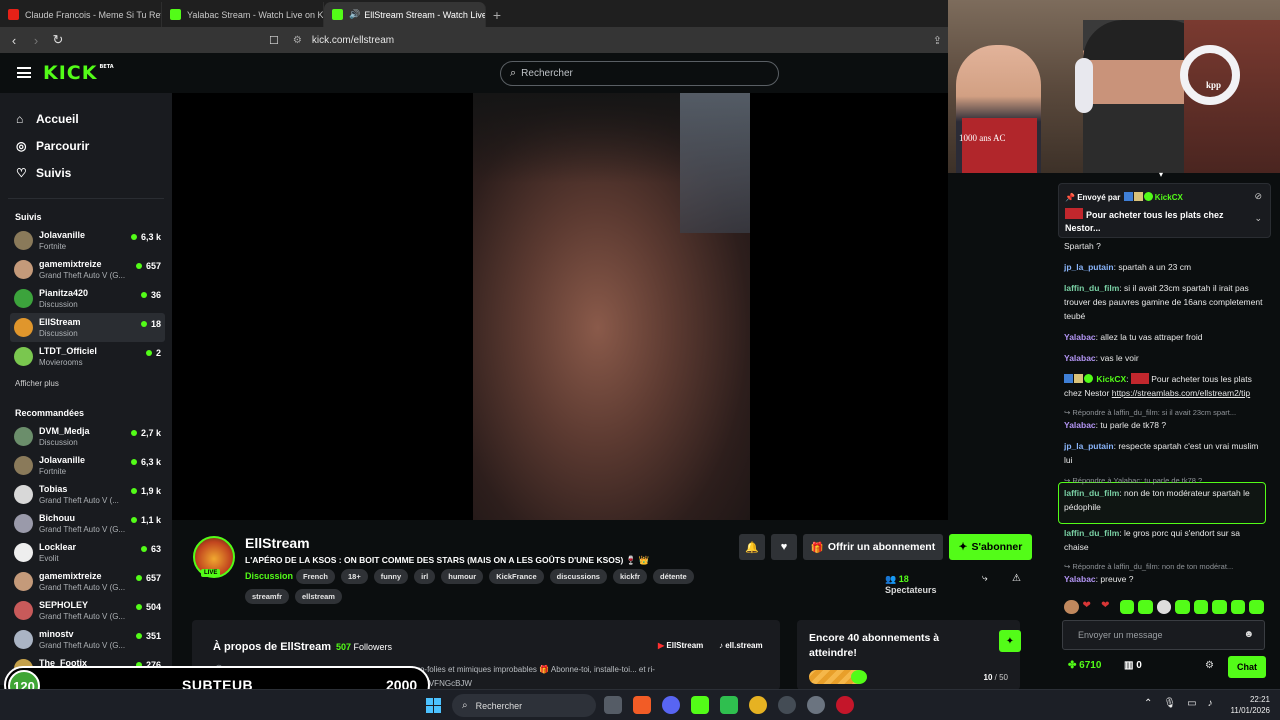  I want to click on youtube-link: ▶ EllStream, so click(680, 645).